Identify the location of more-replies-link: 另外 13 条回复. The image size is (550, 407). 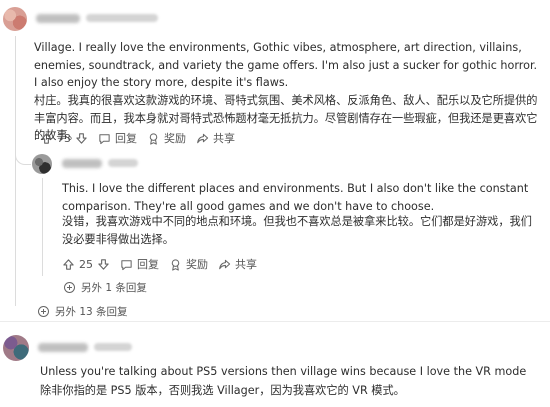
(83, 311).